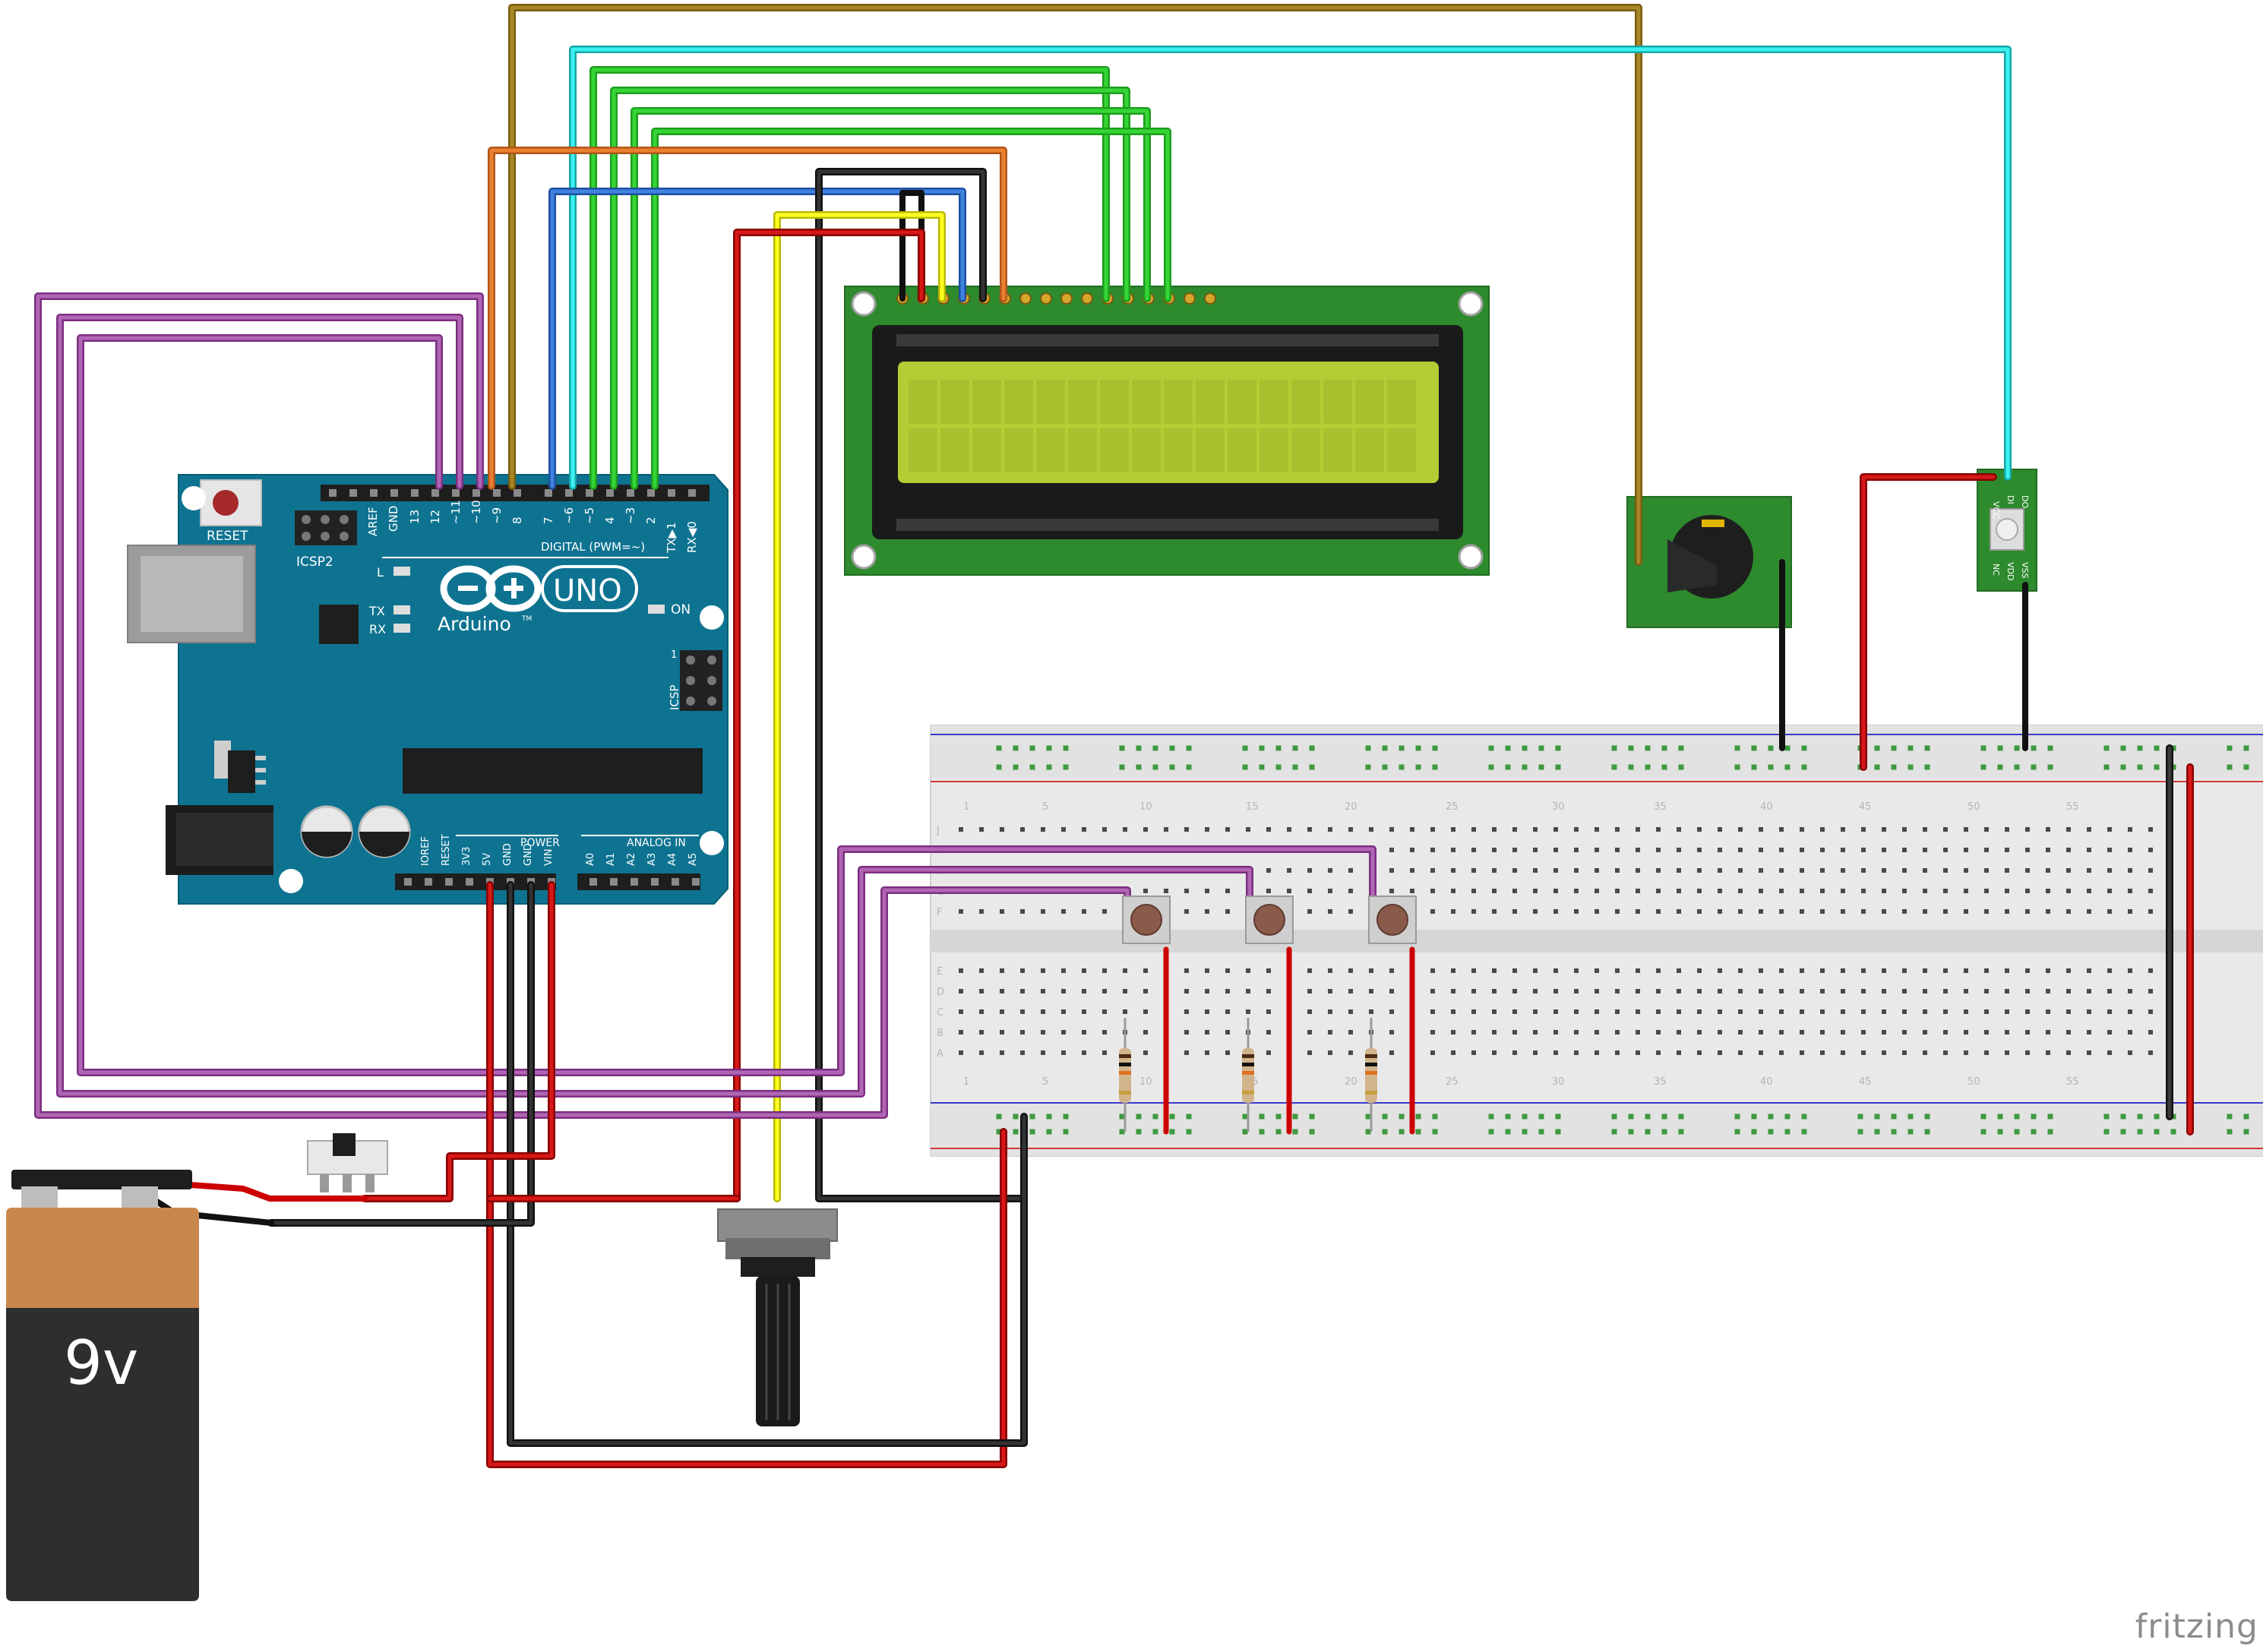  What do you see at coordinates (1471, 557) in the screenshot?
I see `lcd-mount-hole-br` at bounding box center [1471, 557].